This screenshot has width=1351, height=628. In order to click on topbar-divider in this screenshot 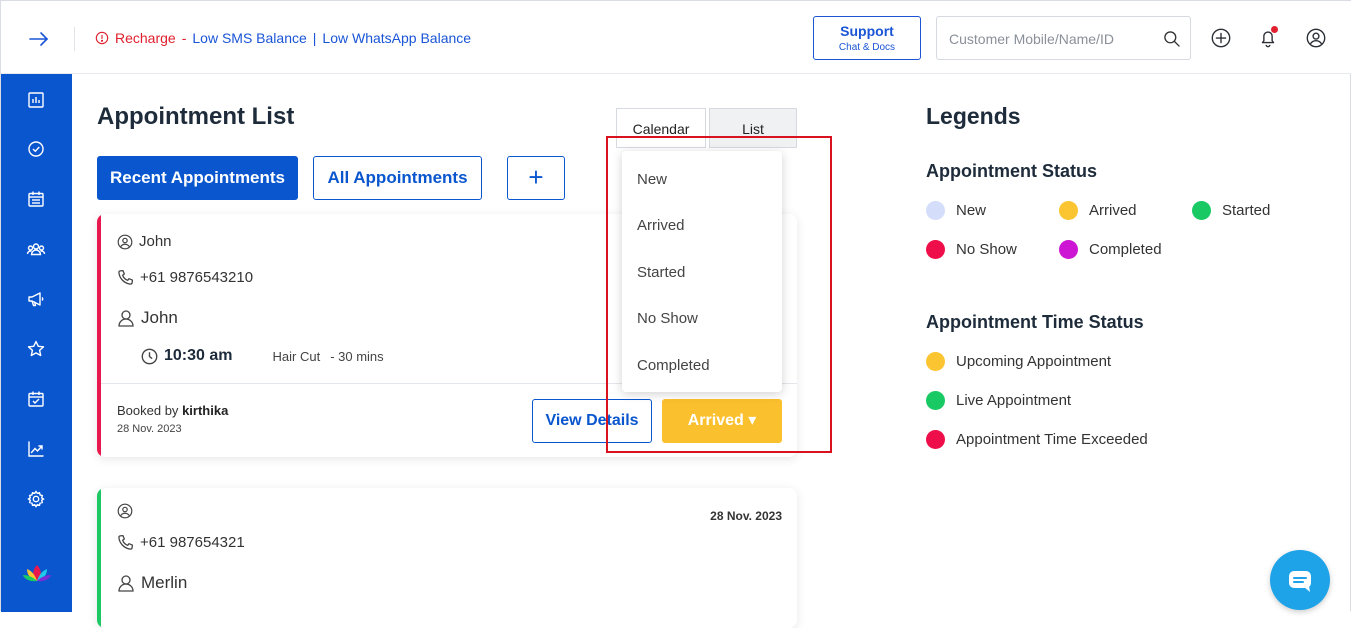, I will do `click(74, 39)`.